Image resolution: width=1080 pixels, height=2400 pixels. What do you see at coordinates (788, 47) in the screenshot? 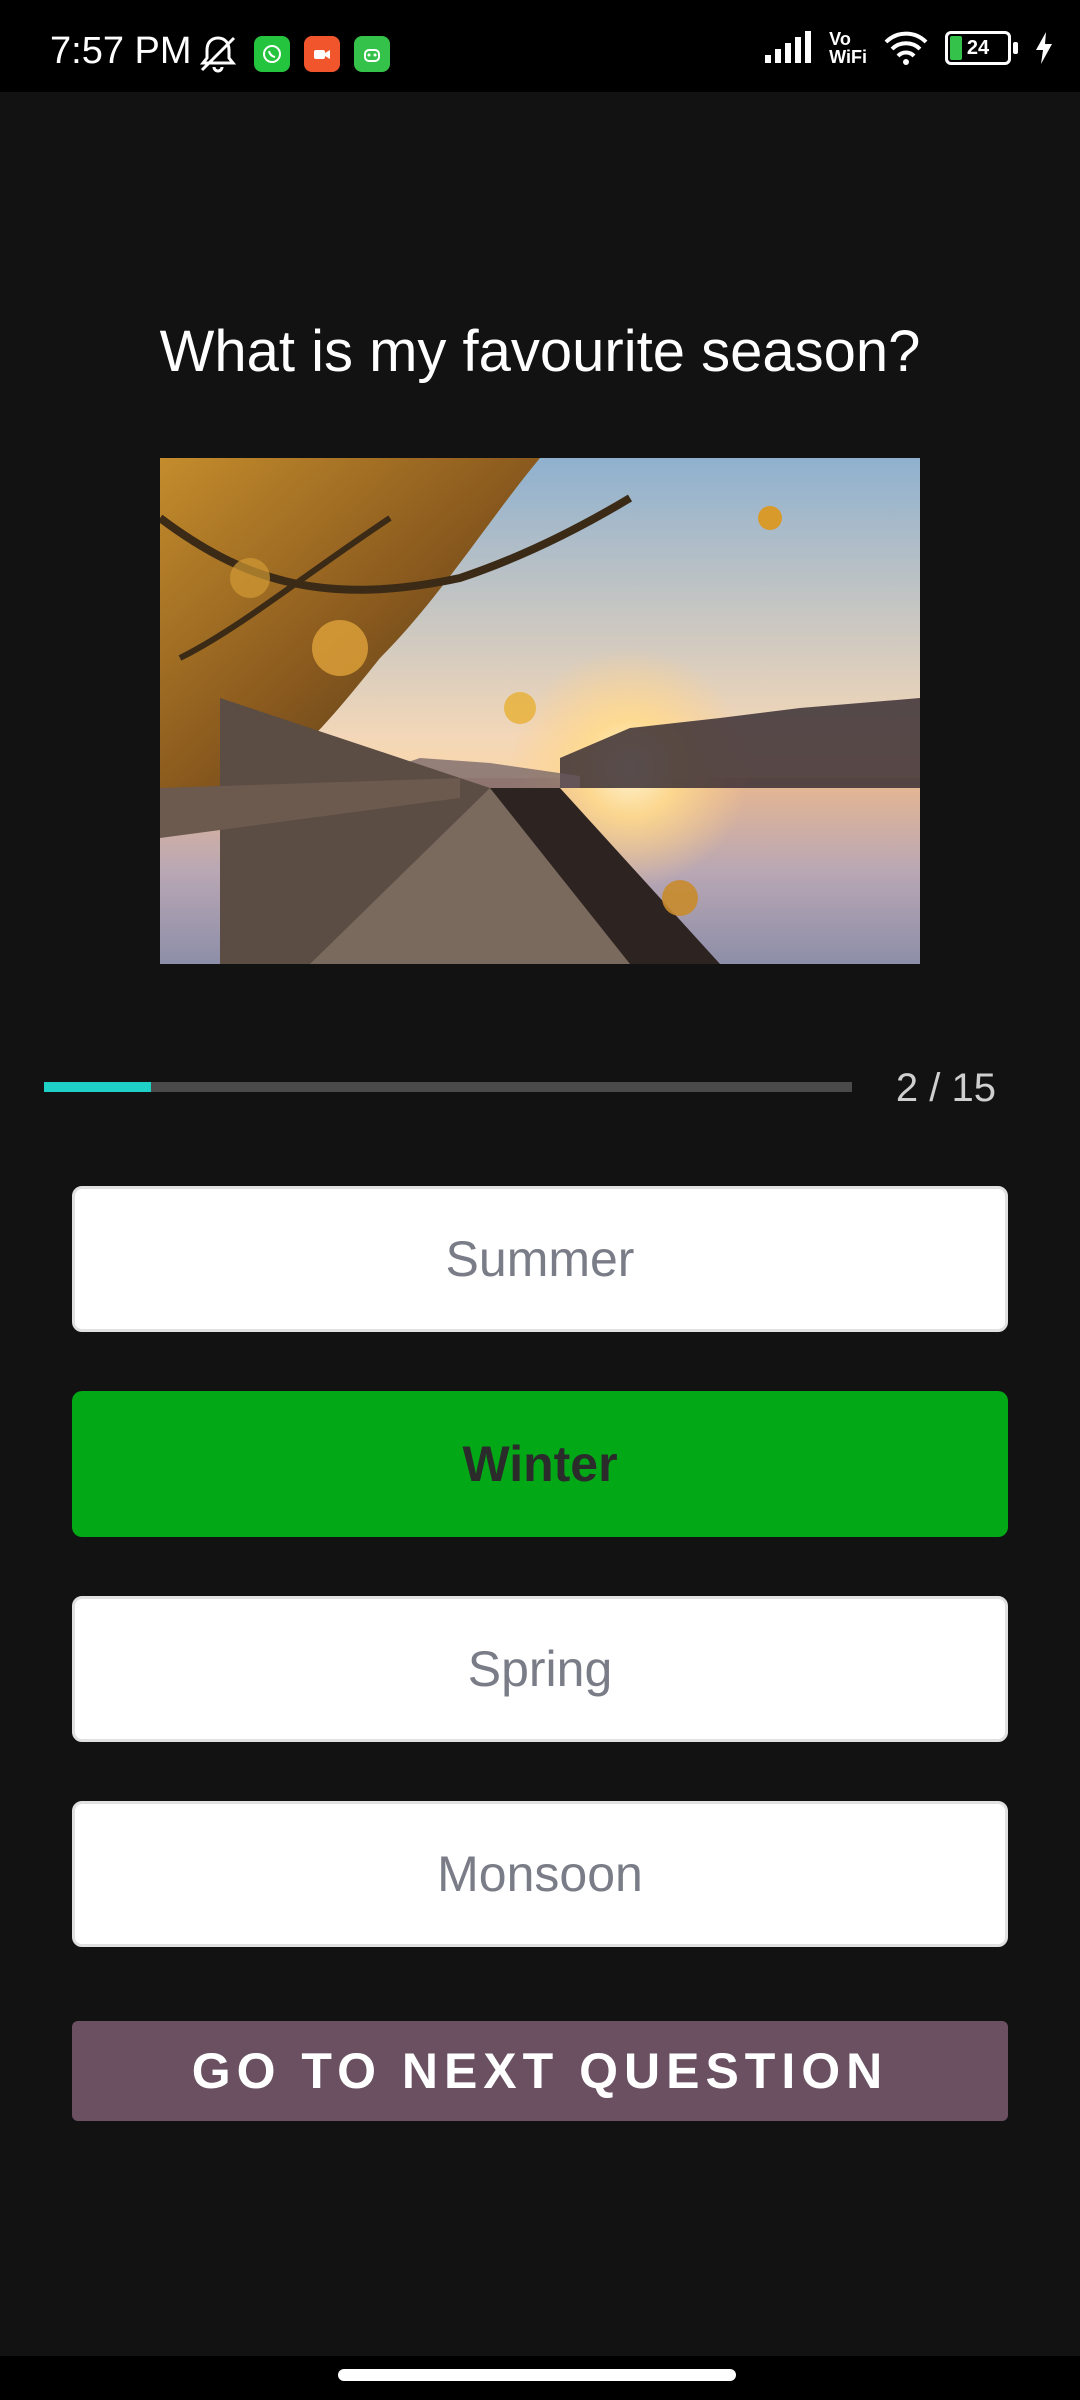
I see `signal-icon` at bounding box center [788, 47].